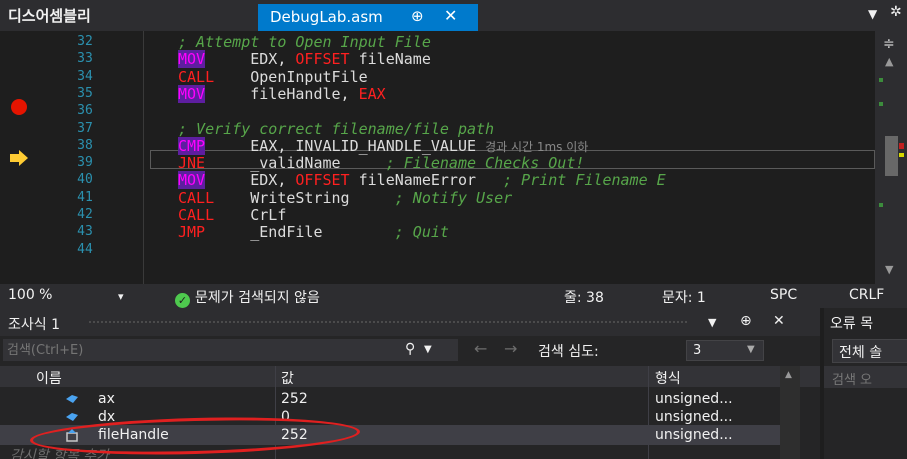 The width and height of the screenshot is (907, 459). Describe the element at coordinates (437, 93) in the screenshot. I see `code-line: 35 MOV fileHandle, EAX` at that location.